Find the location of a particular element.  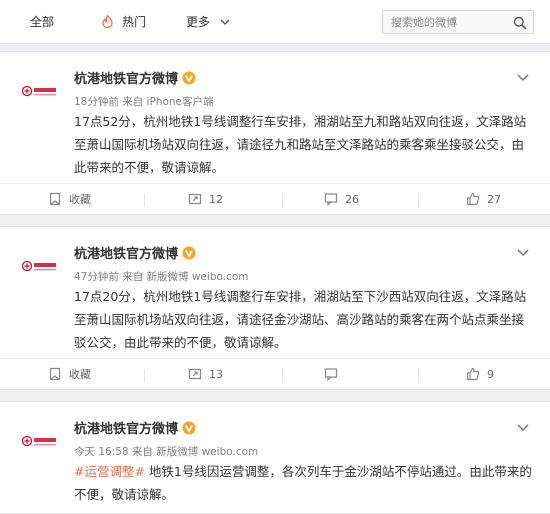

tab-all: 全部 is located at coordinates (42, 22).